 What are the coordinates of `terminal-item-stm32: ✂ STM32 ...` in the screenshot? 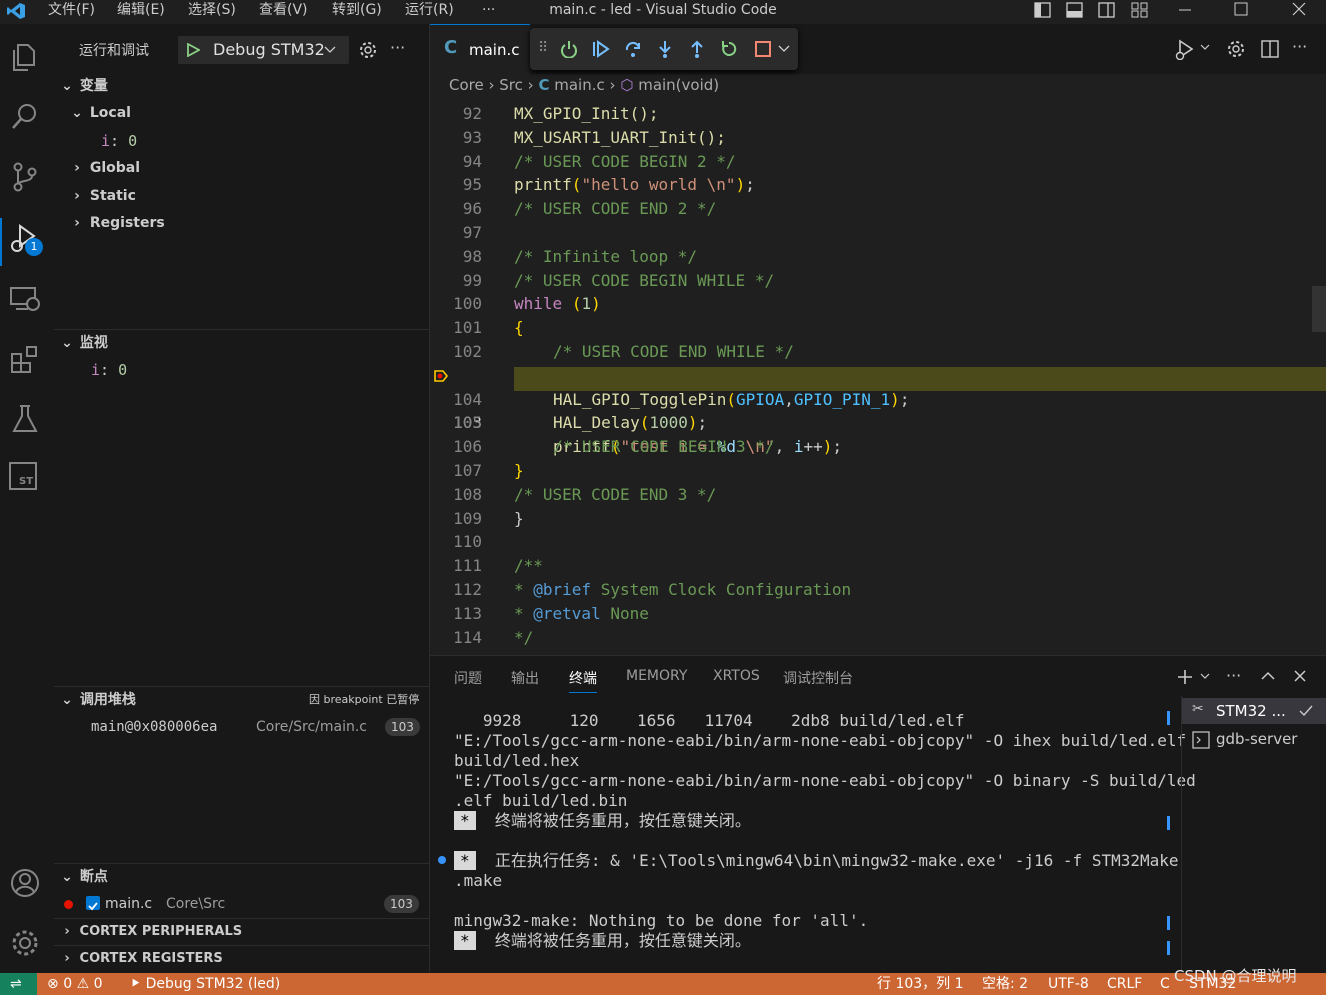 It's located at (1254, 711).